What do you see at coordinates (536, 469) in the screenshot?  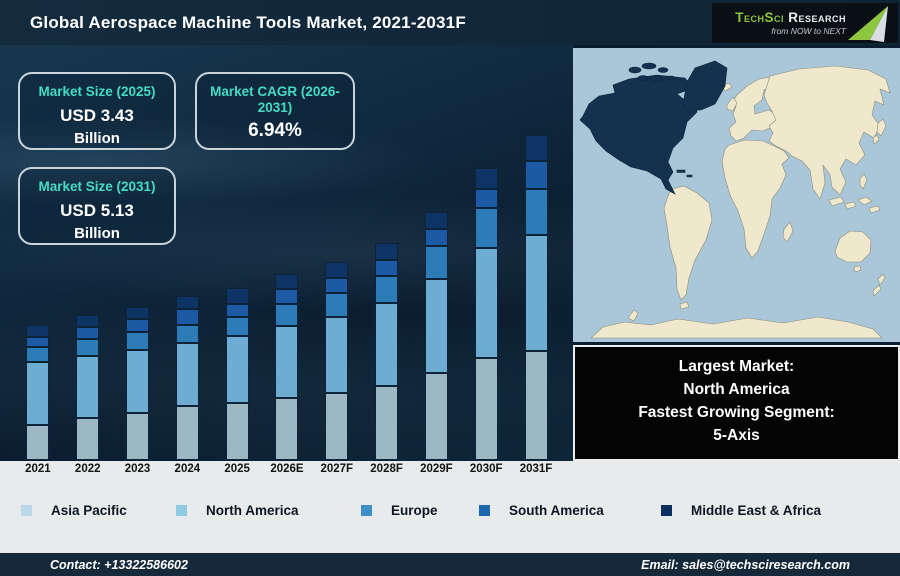 I see `x-axis-label: 2031F` at bounding box center [536, 469].